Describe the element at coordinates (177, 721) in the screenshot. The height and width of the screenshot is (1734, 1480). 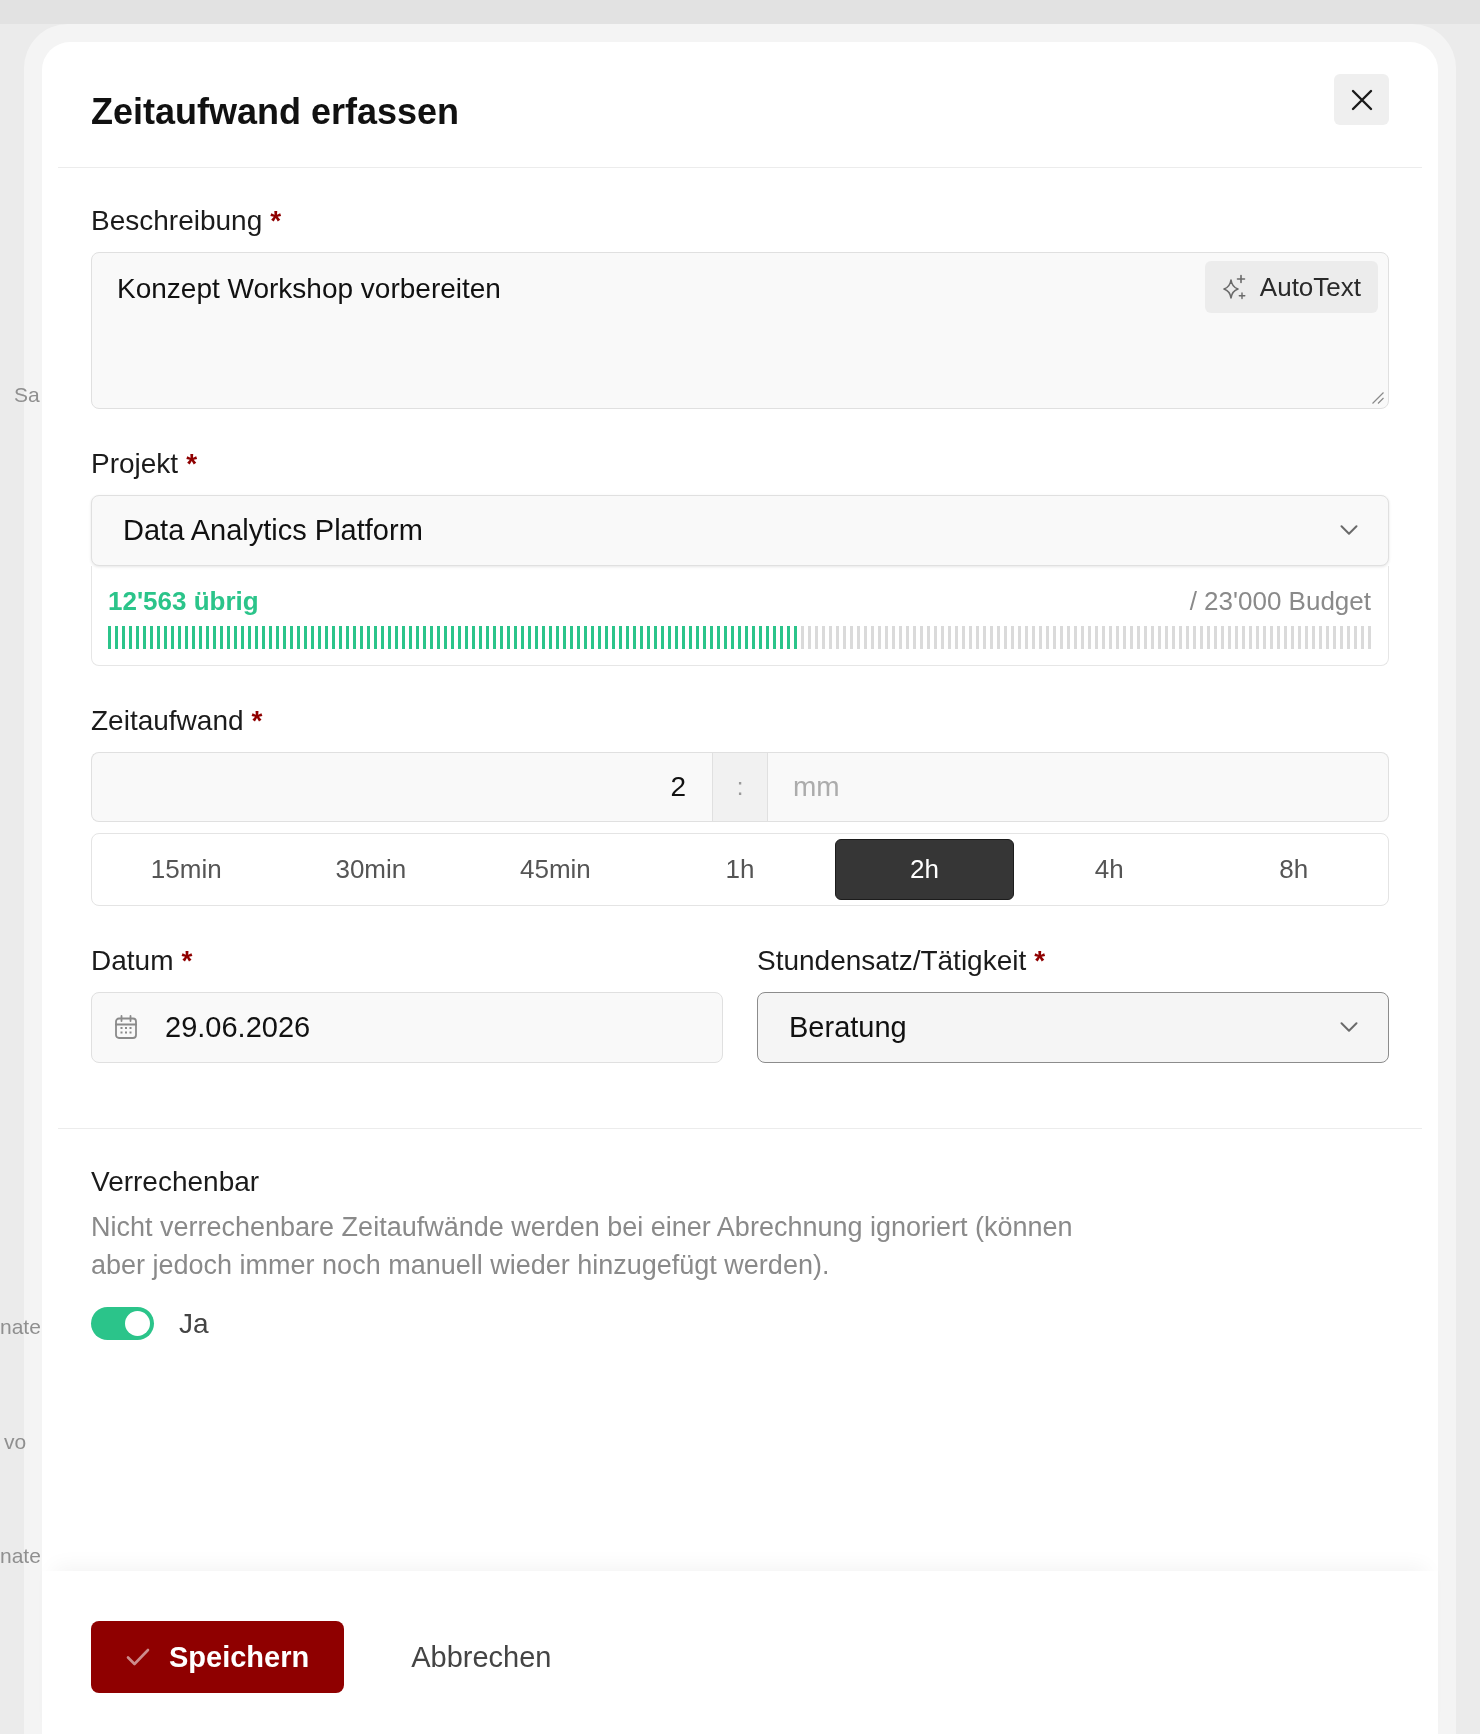
I see `field-label: Zeitaufwand *` at that location.